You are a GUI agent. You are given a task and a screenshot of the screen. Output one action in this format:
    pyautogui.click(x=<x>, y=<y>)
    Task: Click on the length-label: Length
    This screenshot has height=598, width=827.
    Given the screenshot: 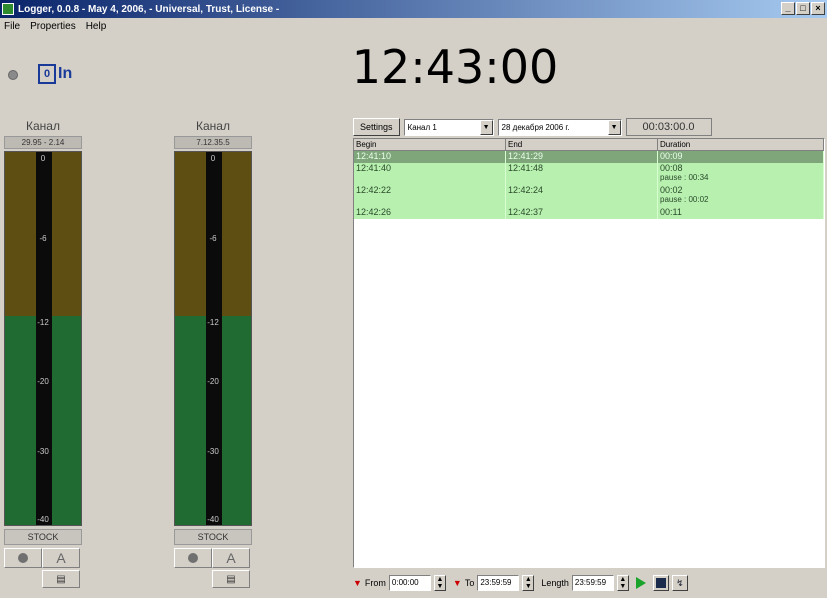 What is the action you would take?
    pyautogui.click(x=555, y=583)
    